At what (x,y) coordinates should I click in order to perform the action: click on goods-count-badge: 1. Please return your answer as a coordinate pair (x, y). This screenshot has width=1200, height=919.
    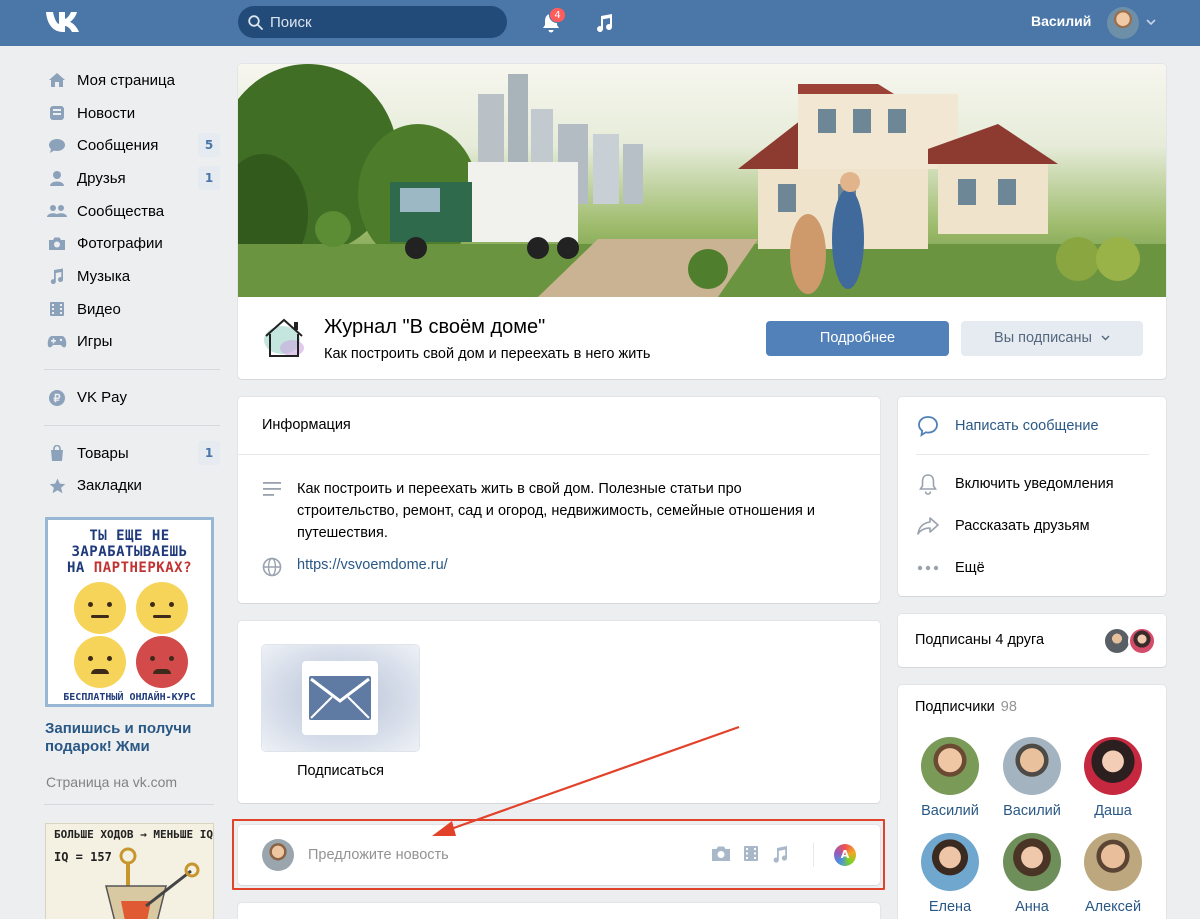
    Looking at the image, I should click on (209, 452).